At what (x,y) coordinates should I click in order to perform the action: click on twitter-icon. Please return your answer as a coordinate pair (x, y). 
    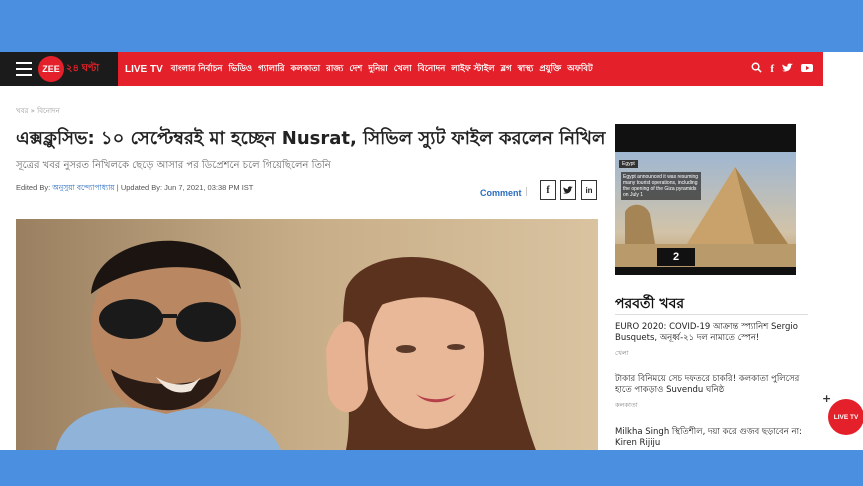
    Looking at the image, I should click on (787, 69).